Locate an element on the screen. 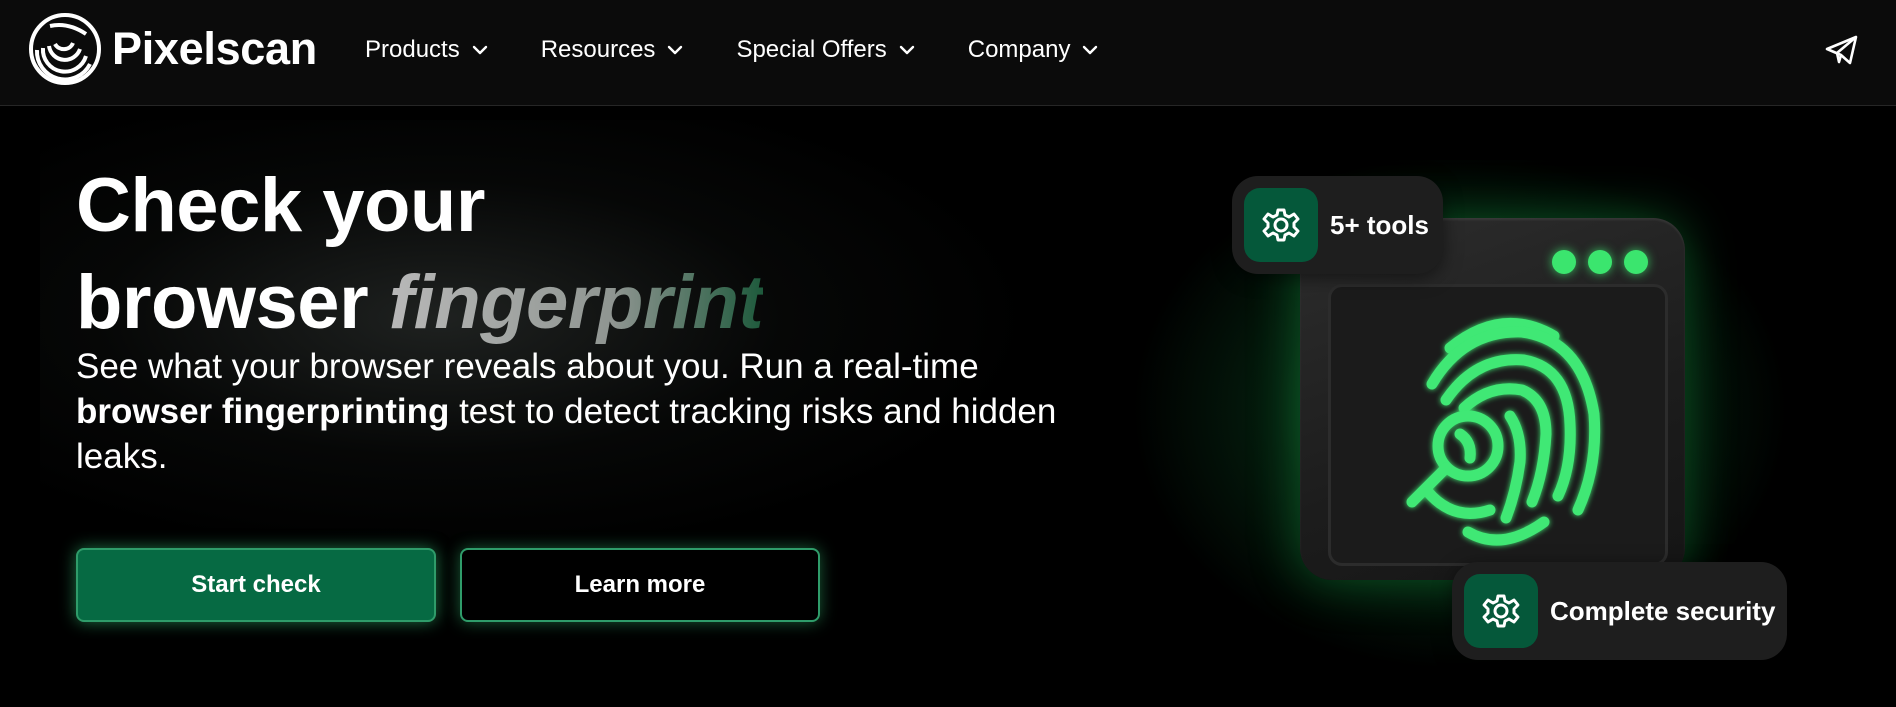 The height and width of the screenshot is (707, 1896). nav-company: Company is located at coordinates (1033, 50).